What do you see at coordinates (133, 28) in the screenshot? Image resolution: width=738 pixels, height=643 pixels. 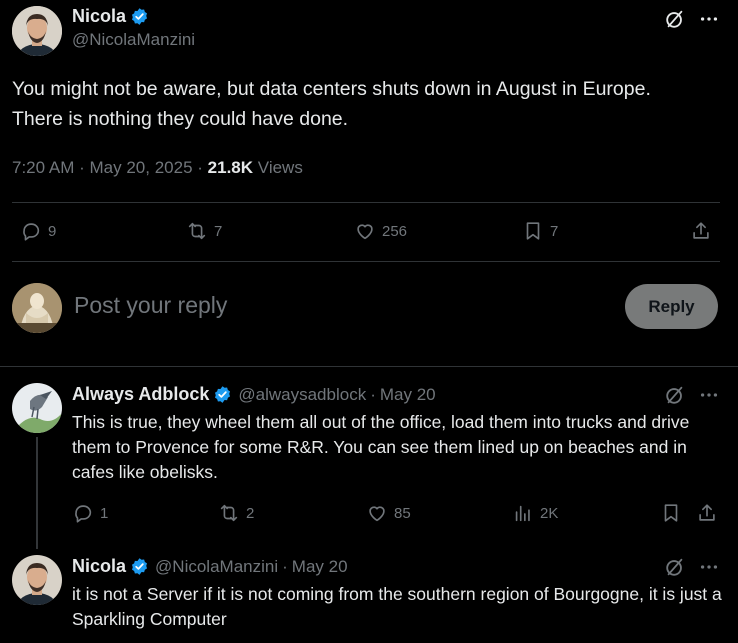 I see `author-info: Nicola @NicolaManzini` at bounding box center [133, 28].